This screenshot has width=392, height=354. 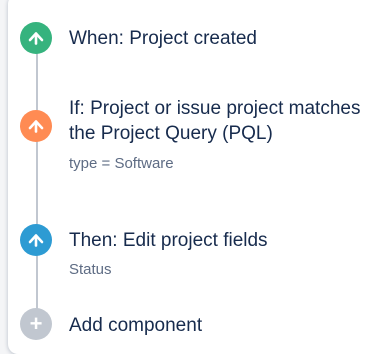 I want to click on action-detail: Status, so click(x=90, y=269).